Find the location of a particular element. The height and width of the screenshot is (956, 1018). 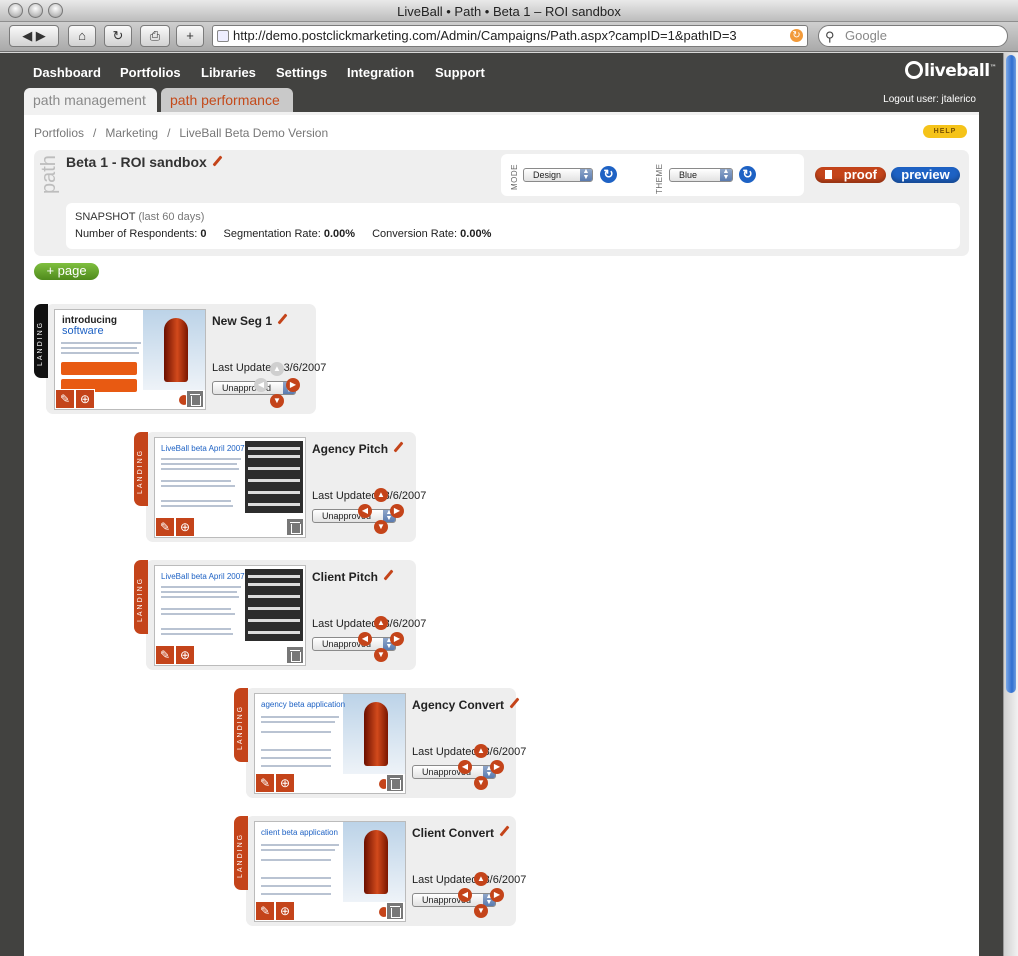

logout-user: Logout user: jtalerico is located at coordinates (929, 99).